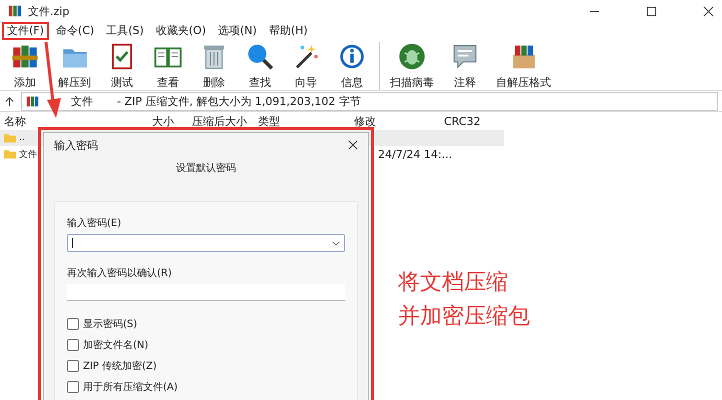  Describe the element at coordinates (206, 168) in the screenshot. I see `dialog-subtitle: 设置默认密码` at that location.